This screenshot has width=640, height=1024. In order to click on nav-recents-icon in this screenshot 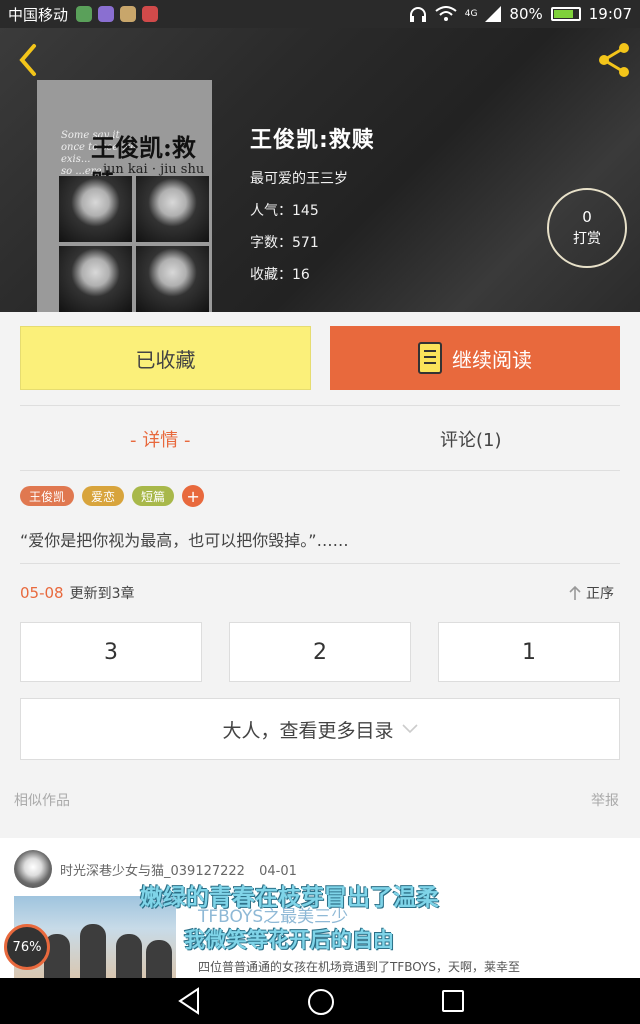, I will do `click(453, 1001)`.